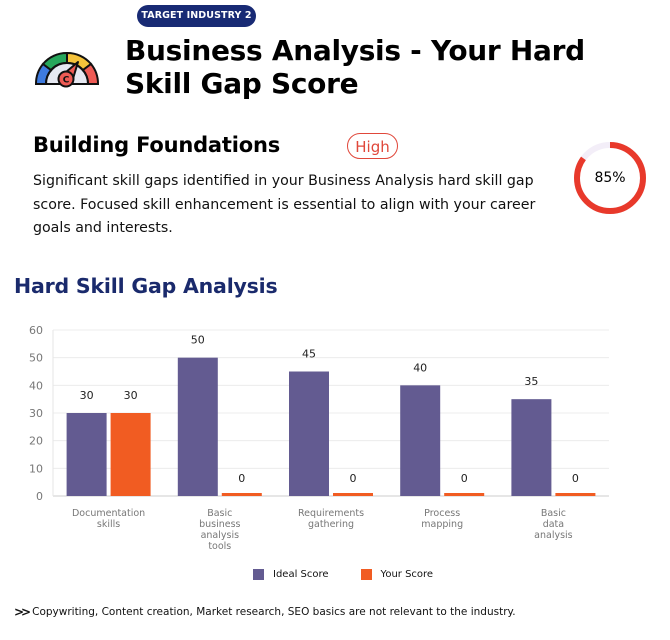 This screenshot has height=640, width=670. Describe the element at coordinates (420, 367) in the screenshot. I see `bar-data-label: 40` at that location.